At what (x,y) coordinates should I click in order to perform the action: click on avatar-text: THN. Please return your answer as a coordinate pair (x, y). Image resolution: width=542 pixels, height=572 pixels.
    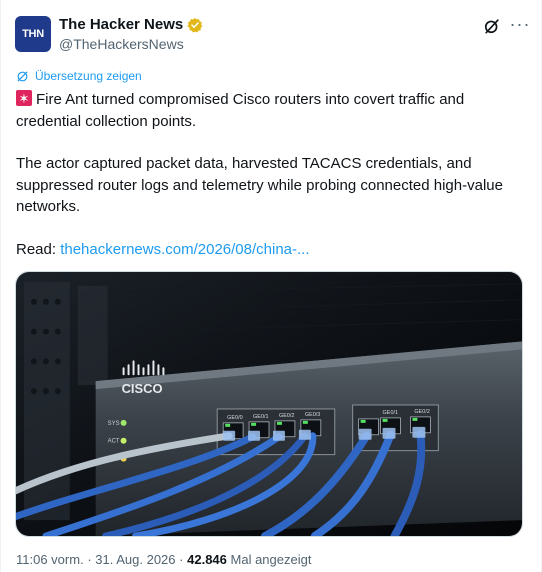
    Looking at the image, I should click on (33, 34).